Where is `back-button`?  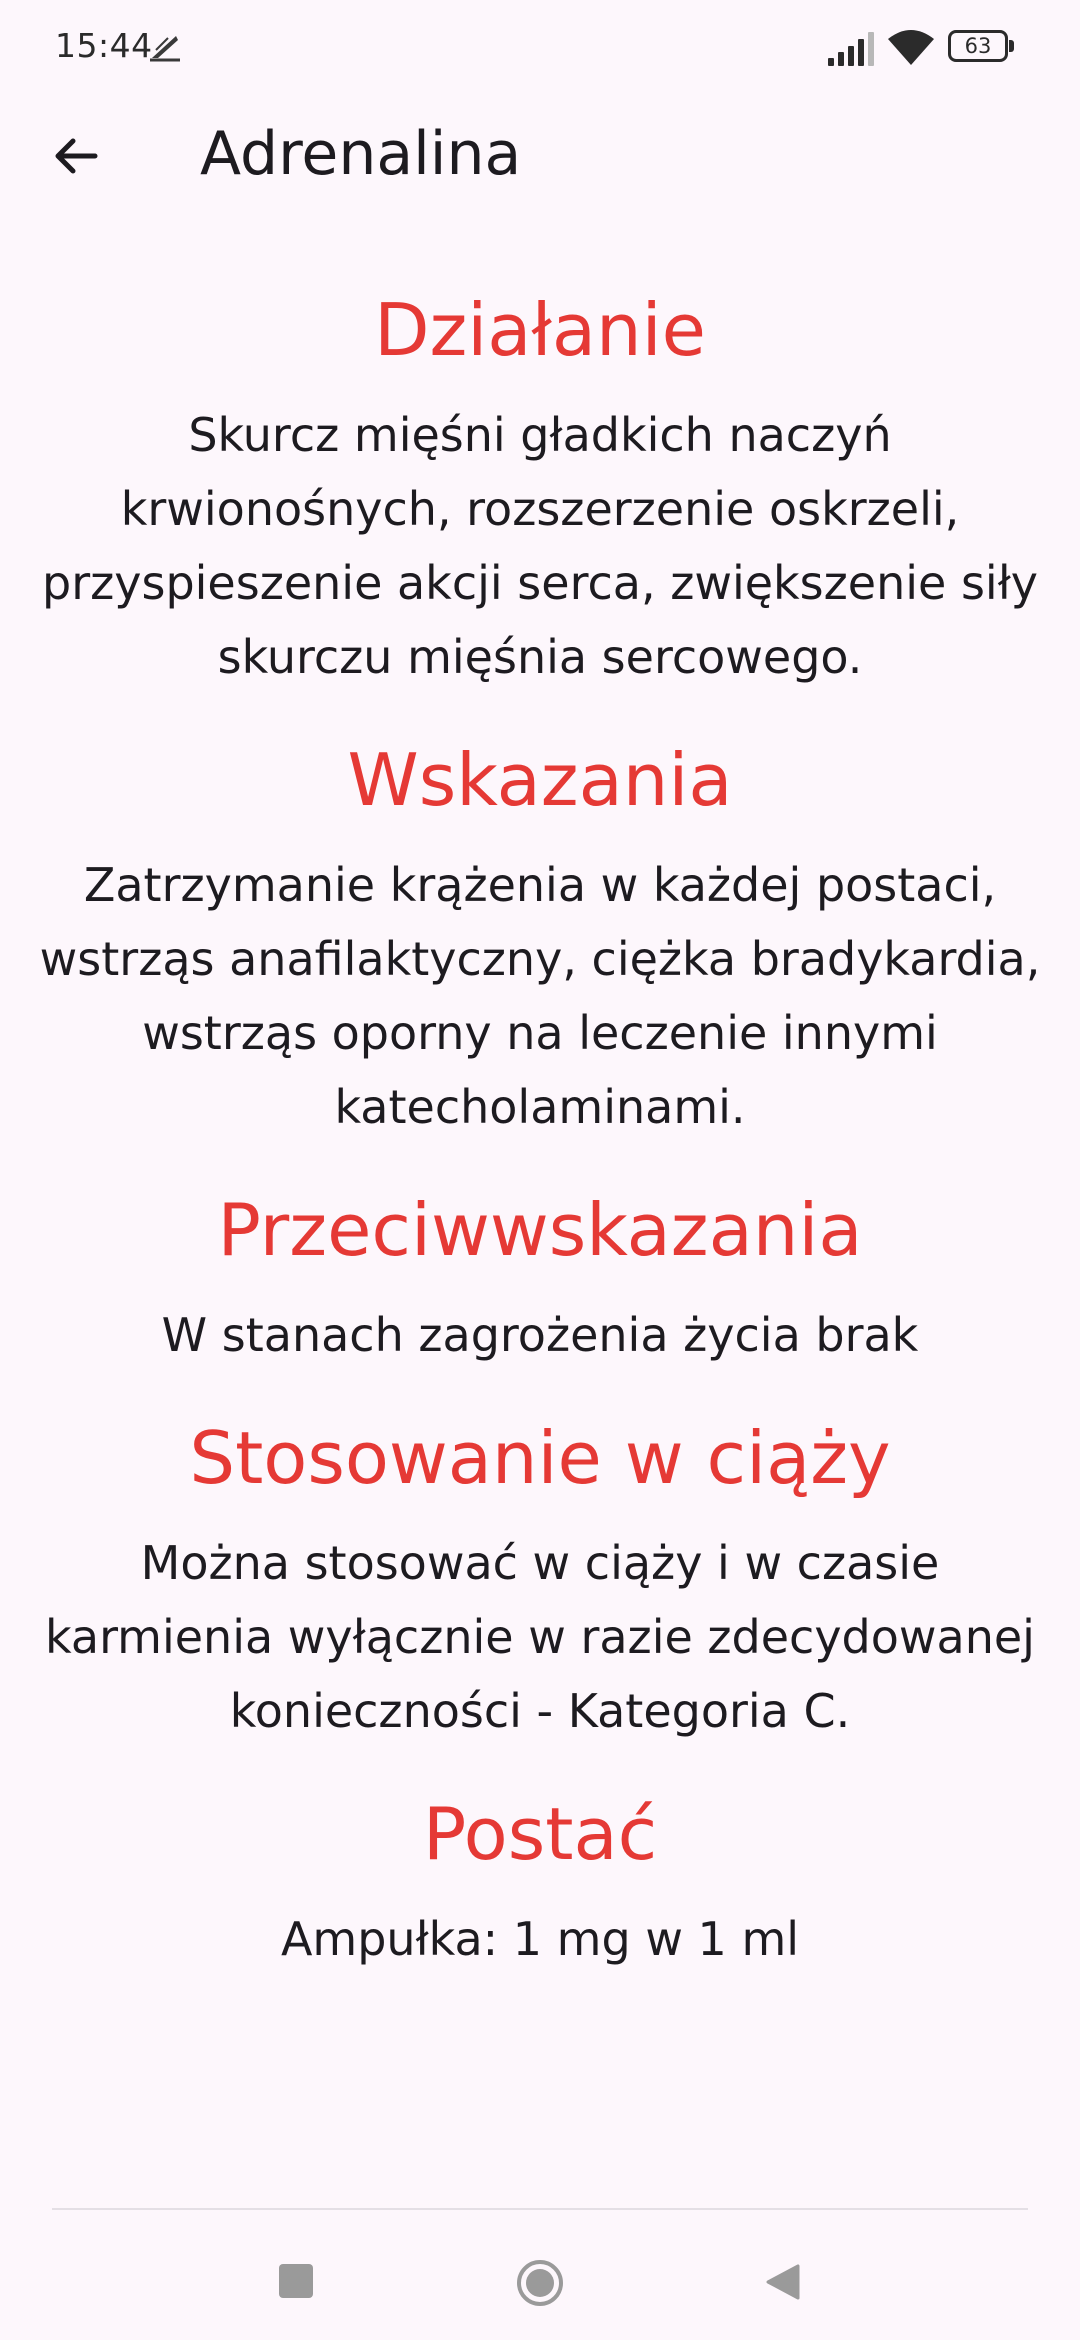
back-button is located at coordinates (76, 156).